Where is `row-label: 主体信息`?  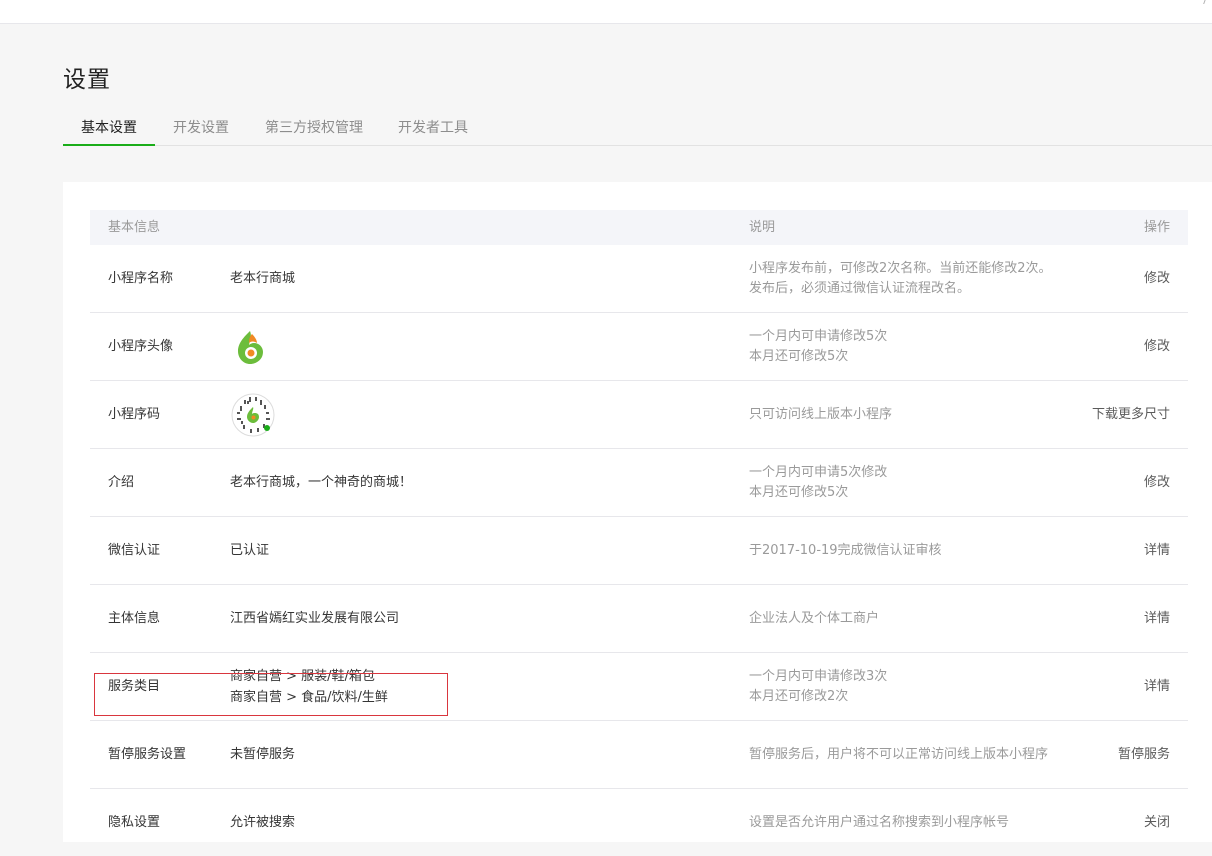 row-label: 主体信息 is located at coordinates (134, 618).